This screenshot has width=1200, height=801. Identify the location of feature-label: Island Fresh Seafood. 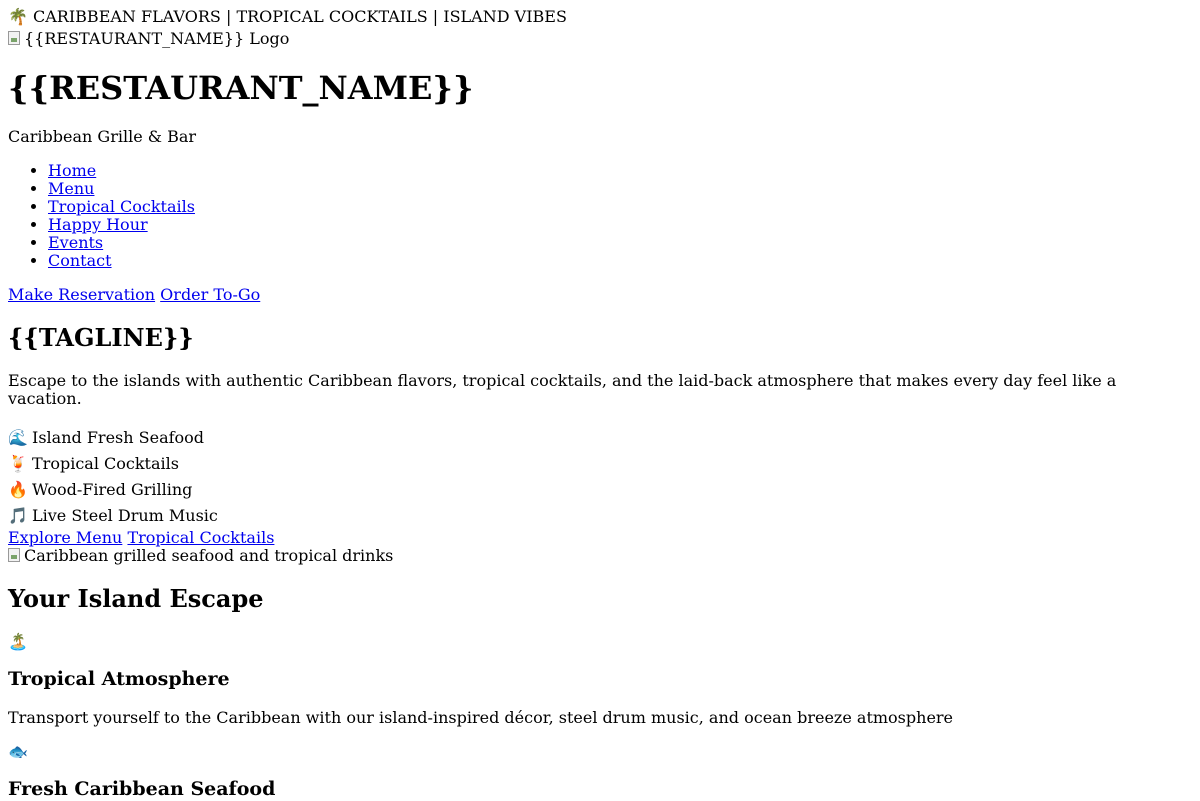
(118, 437).